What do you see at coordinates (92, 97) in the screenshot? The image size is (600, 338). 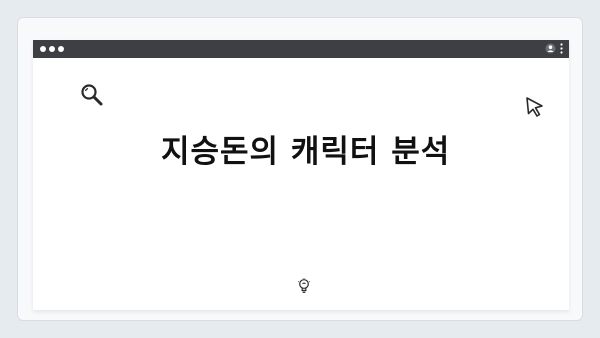 I see `search-icon` at bounding box center [92, 97].